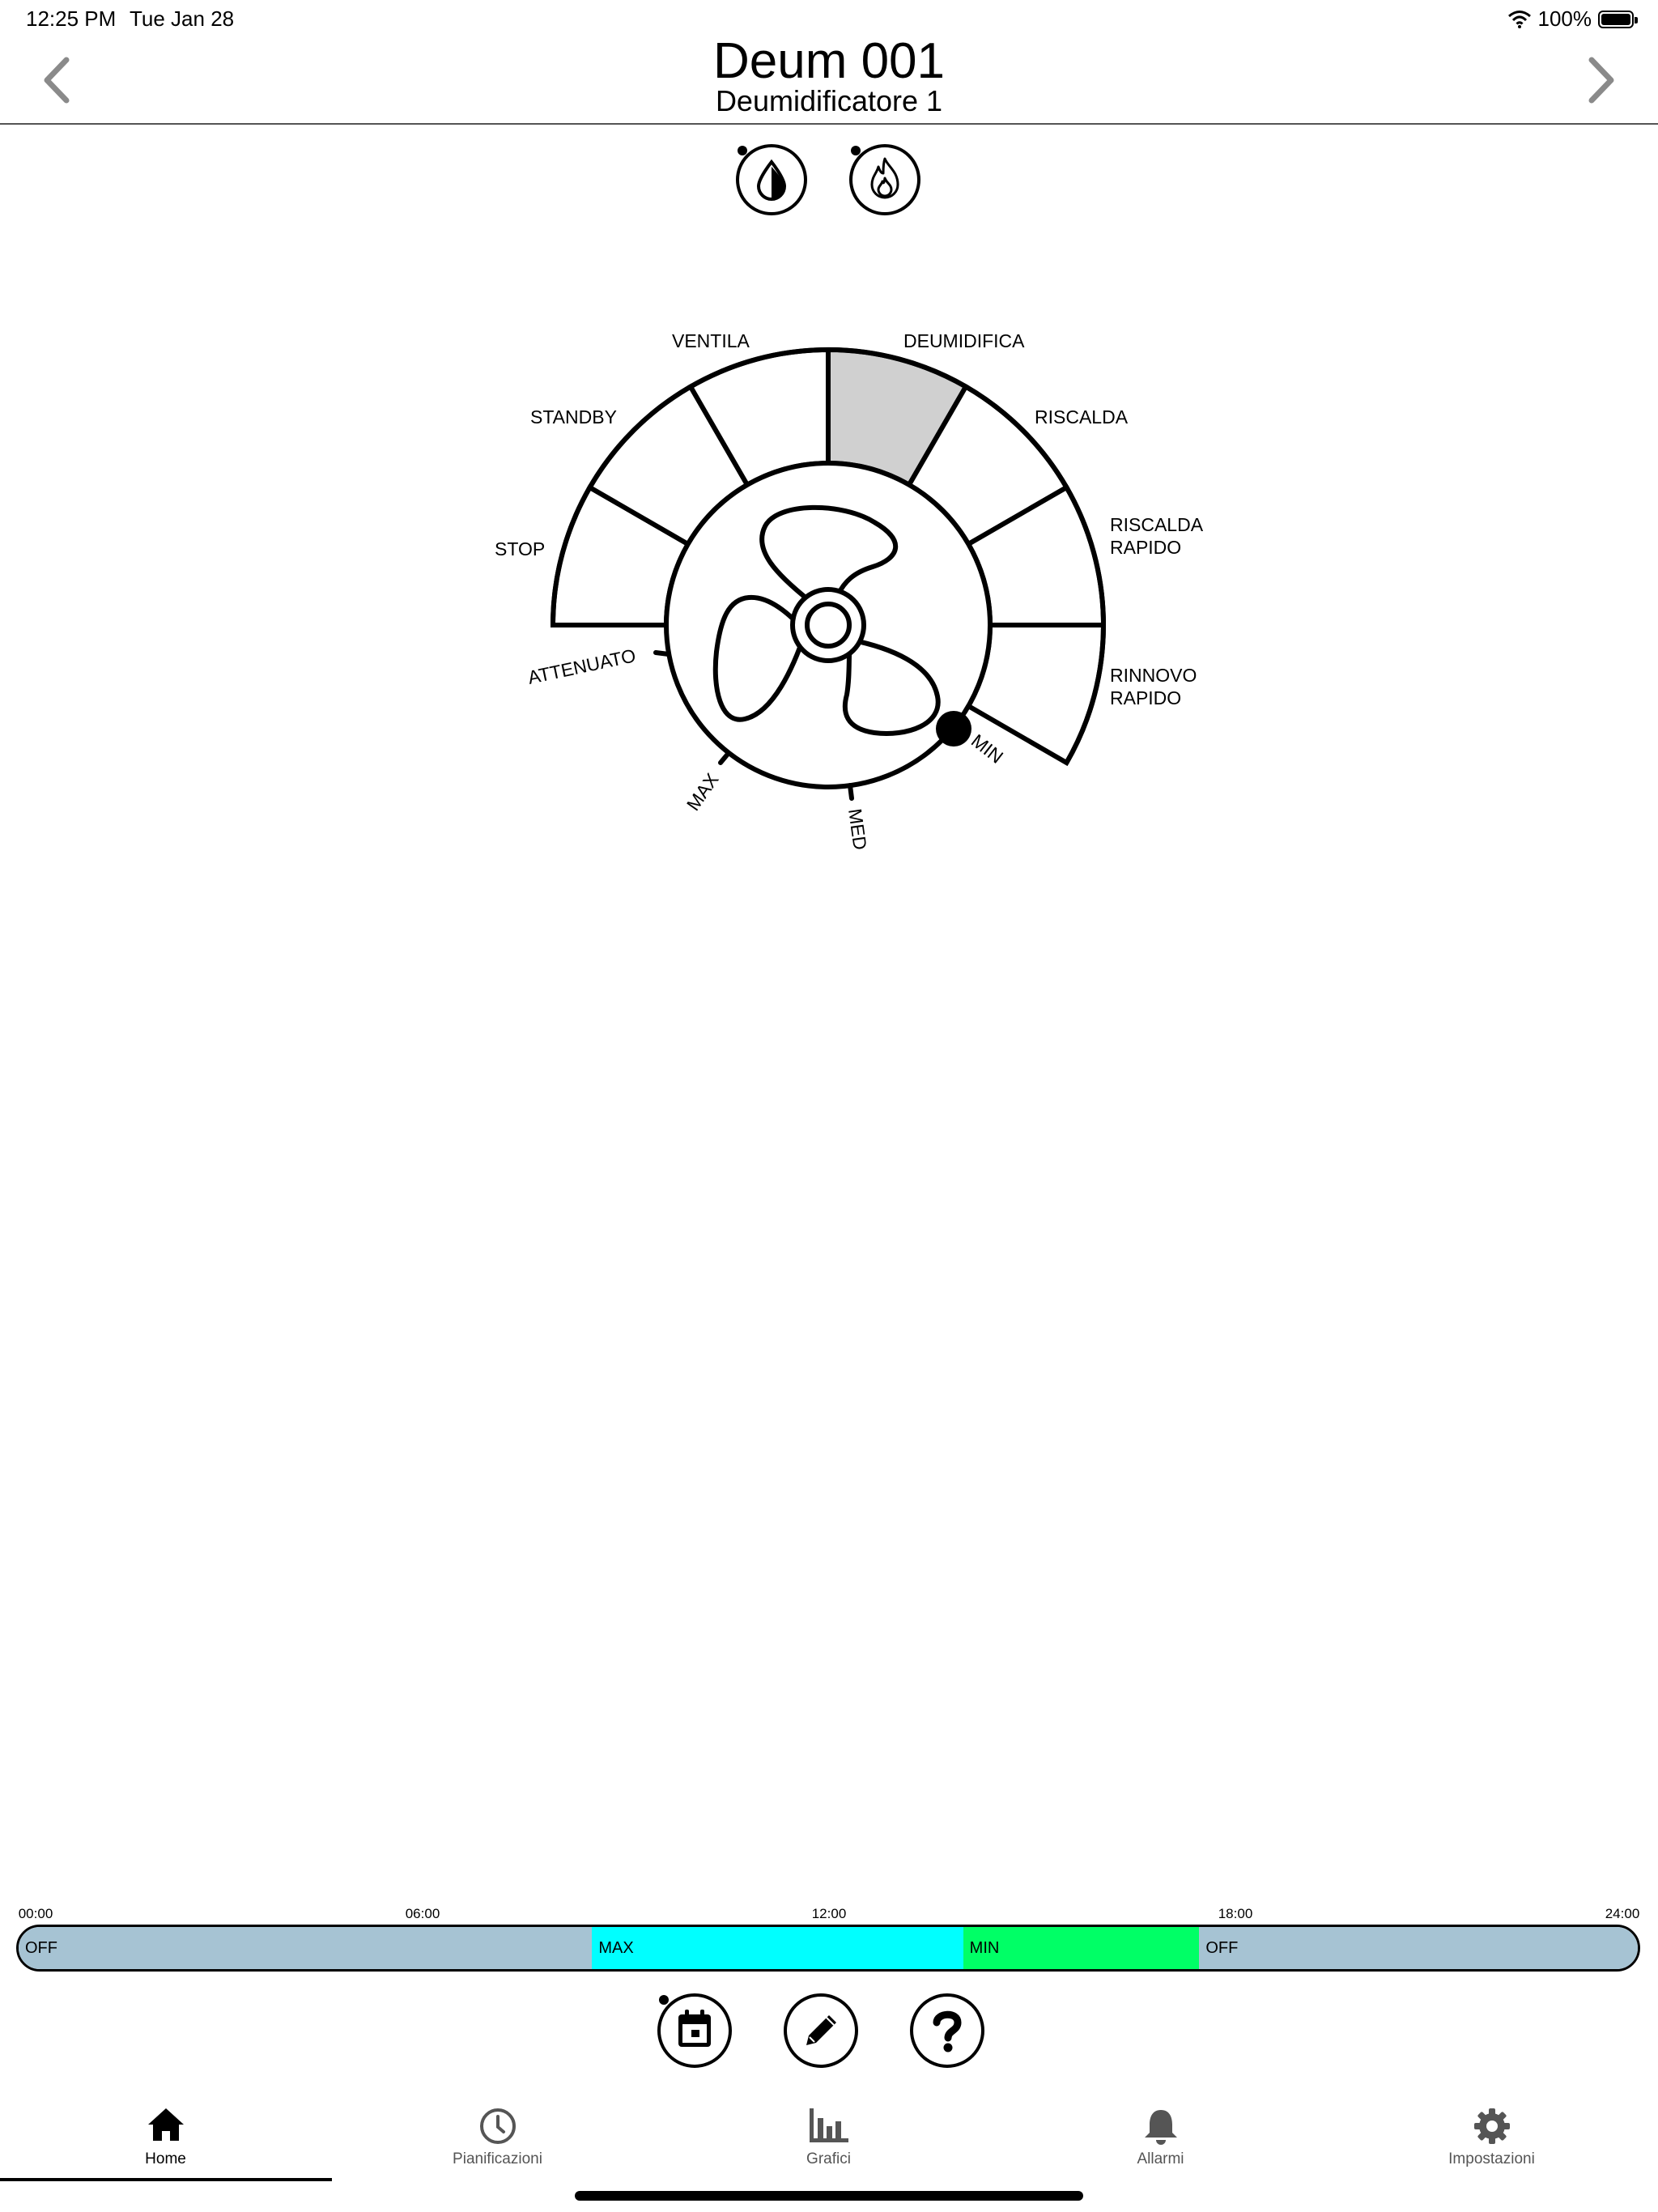  I want to click on tab-label: Pianificazioni, so click(497, 2159).